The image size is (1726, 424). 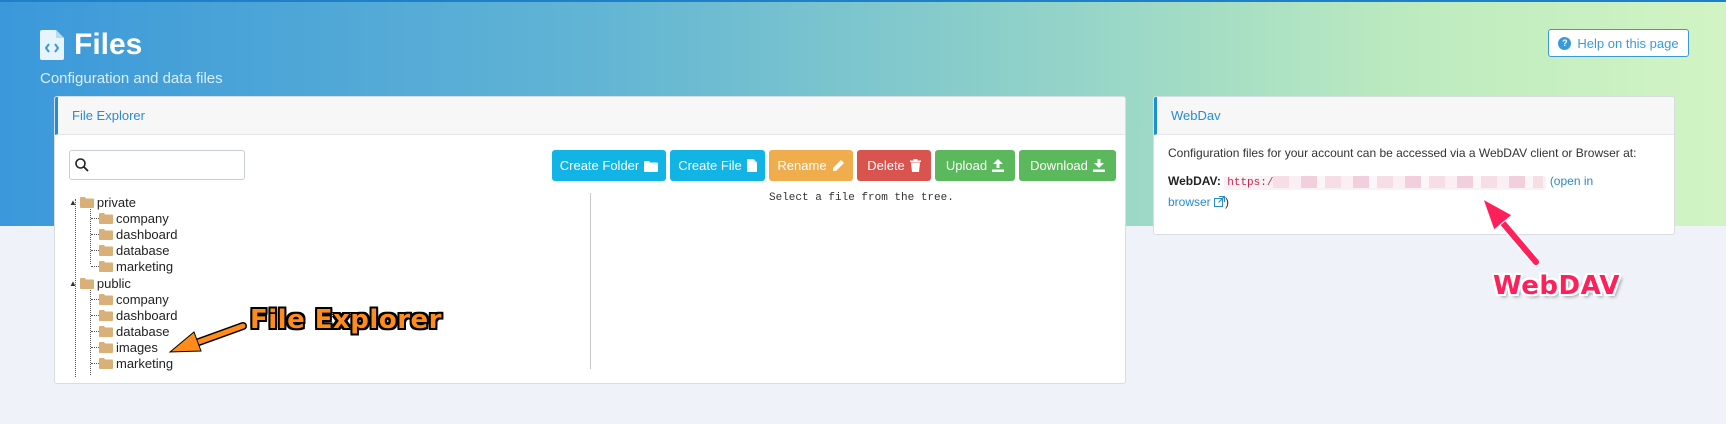 What do you see at coordinates (52, 45) in the screenshot?
I see `code-file-icon` at bounding box center [52, 45].